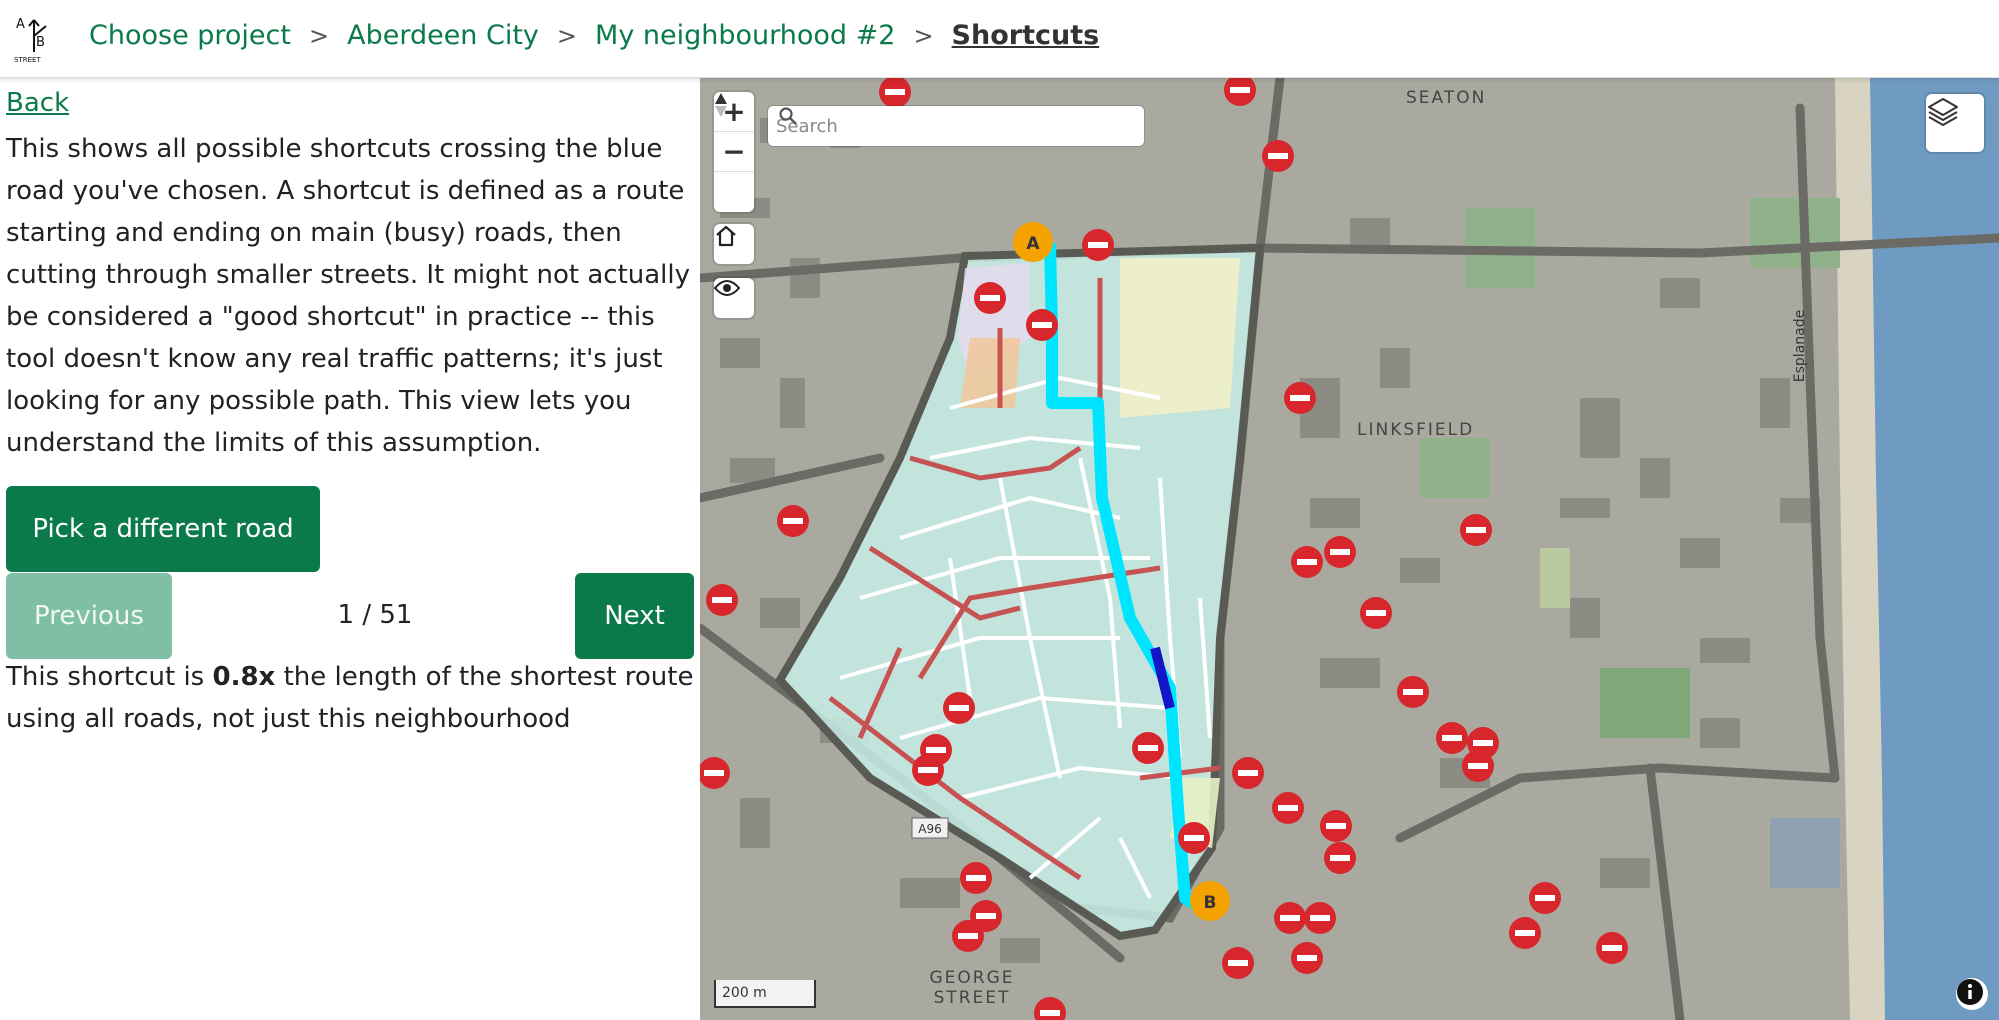  Describe the element at coordinates (244, 677) in the screenshot. I see `length-ratio: 0.8x` at that location.